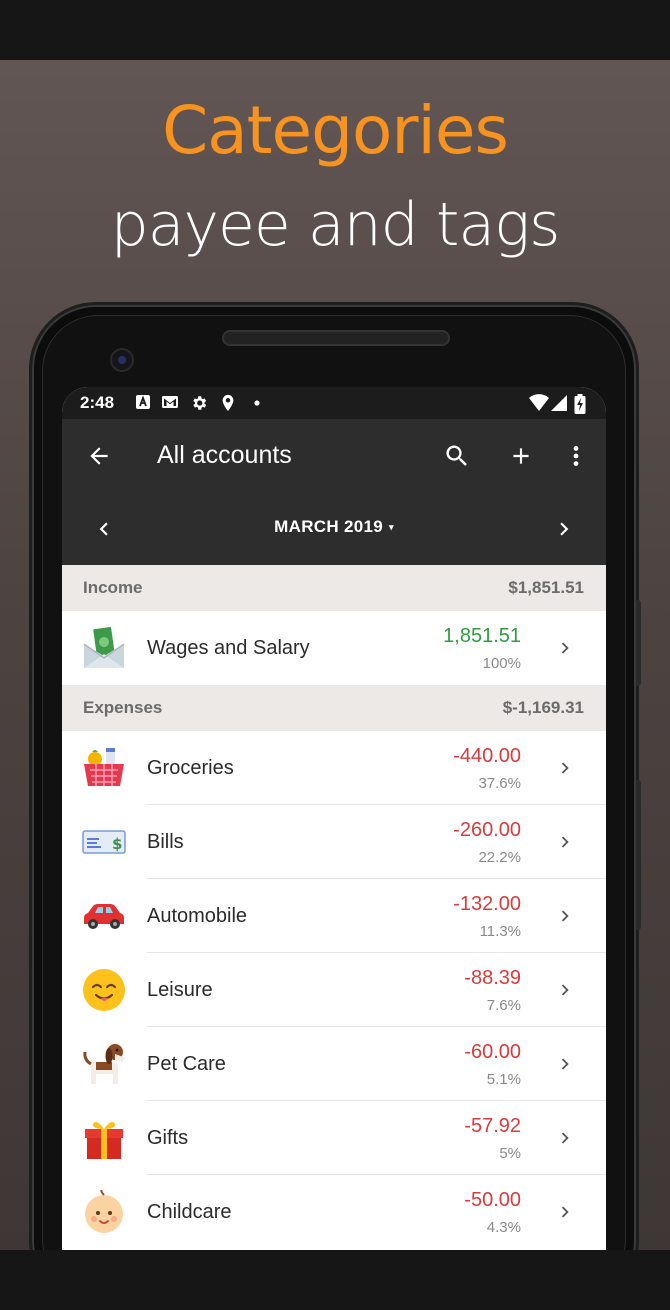 The image size is (670, 1310). Describe the element at coordinates (546, 587) in the screenshot. I see `income-total: $1,851.51` at that location.